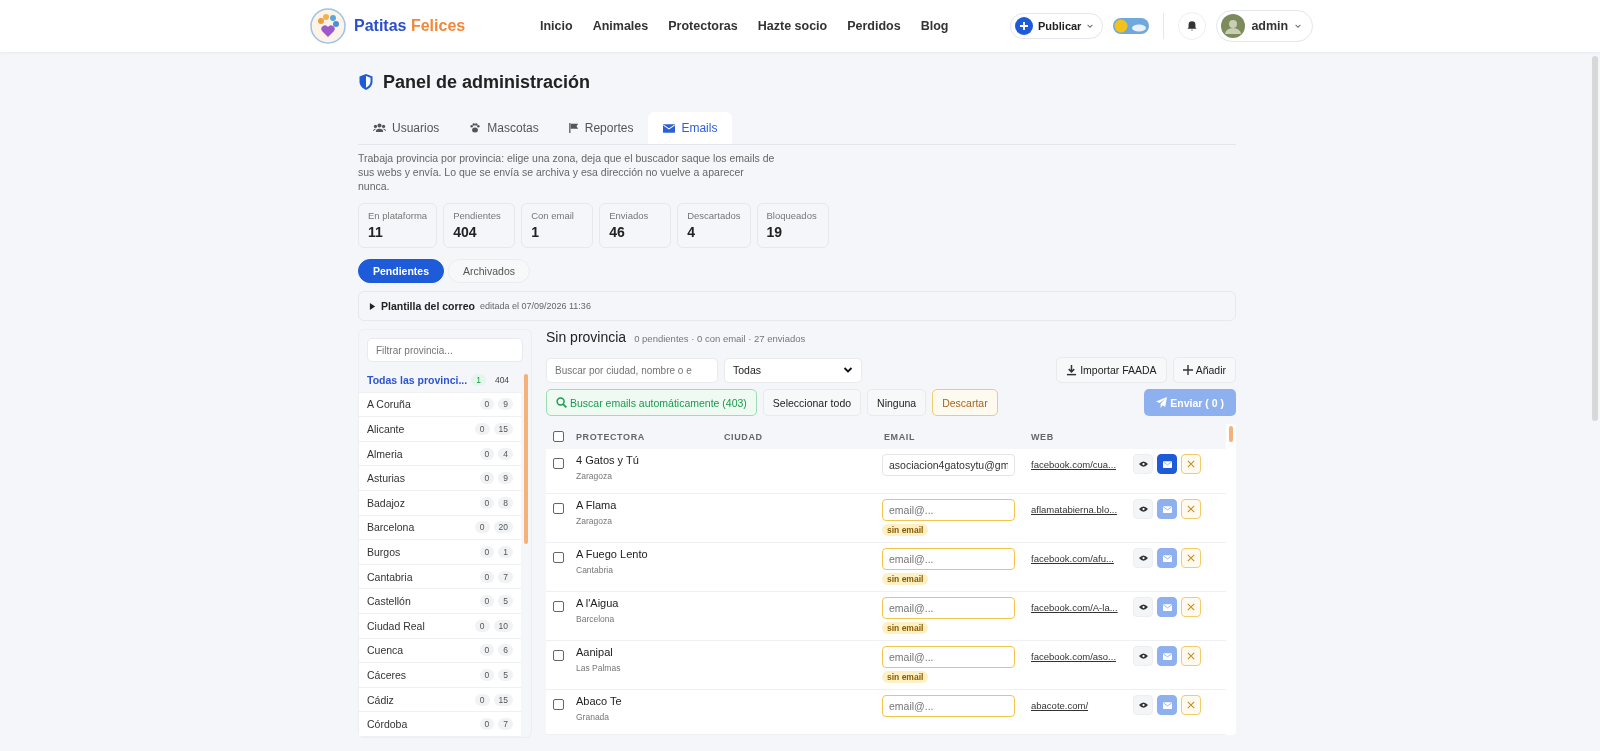 The width and height of the screenshot is (1600, 751). I want to click on province-item: Cádiz 0 15, so click(440, 700).